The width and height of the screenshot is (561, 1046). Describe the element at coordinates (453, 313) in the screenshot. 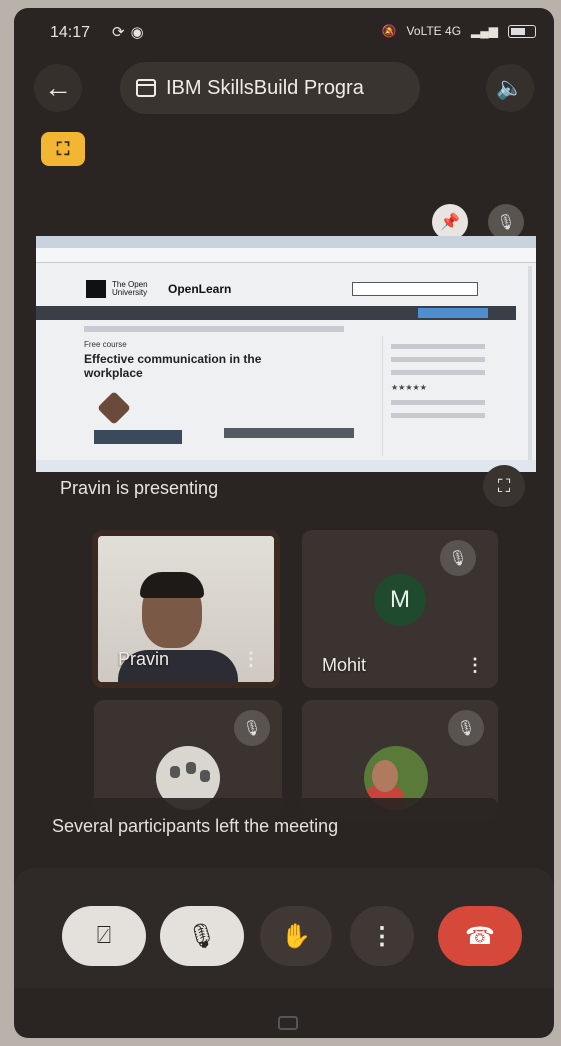

I see `shared-nav-button` at that location.